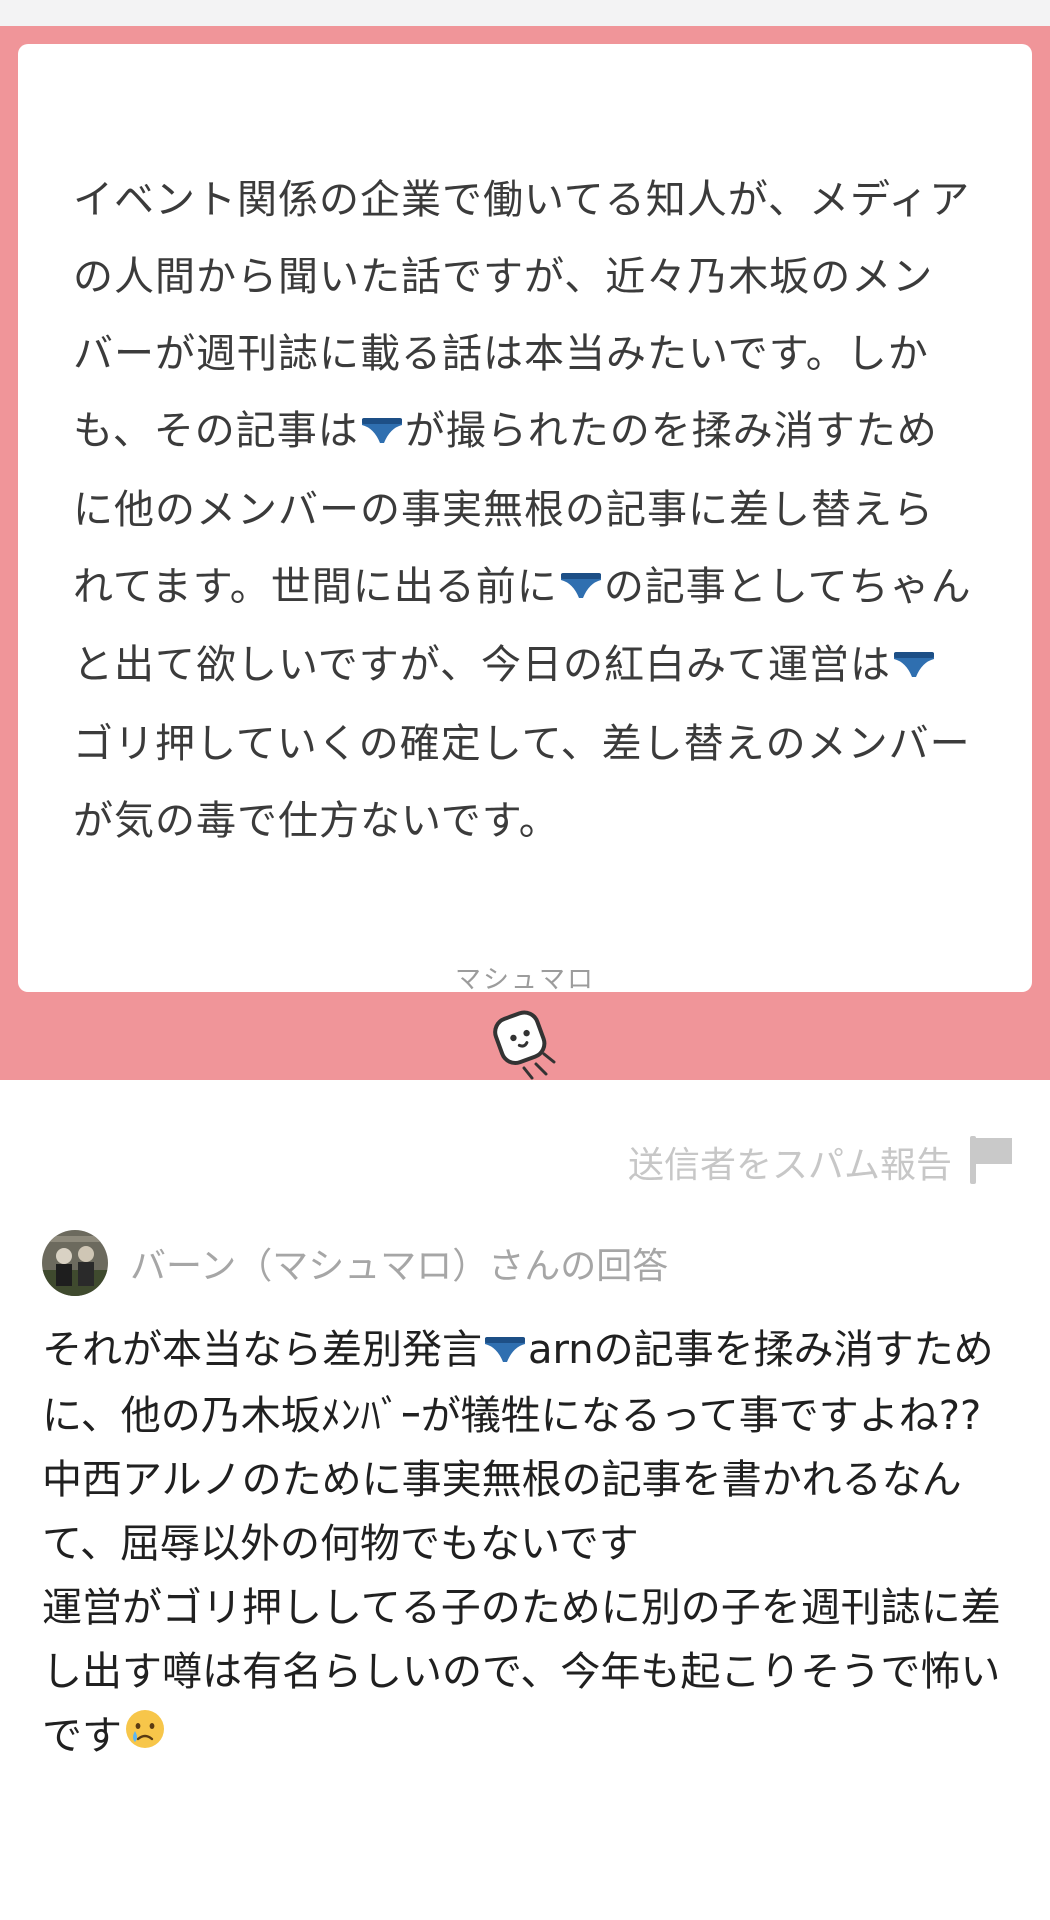  What do you see at coordinates (789, 1165) in the screenshot?
I see `report-spam-label: 送信者をスパム報告` at bounding box center [789, 1165].